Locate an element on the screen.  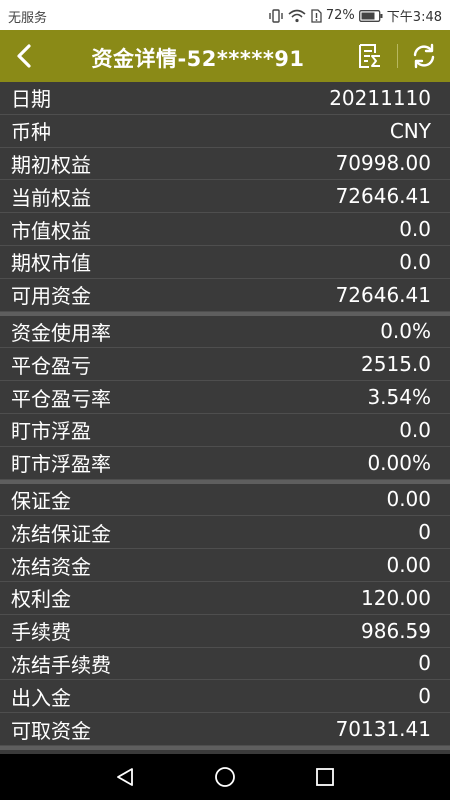
list-item: 权利金 120.00 is located at coordinates (225, 598).